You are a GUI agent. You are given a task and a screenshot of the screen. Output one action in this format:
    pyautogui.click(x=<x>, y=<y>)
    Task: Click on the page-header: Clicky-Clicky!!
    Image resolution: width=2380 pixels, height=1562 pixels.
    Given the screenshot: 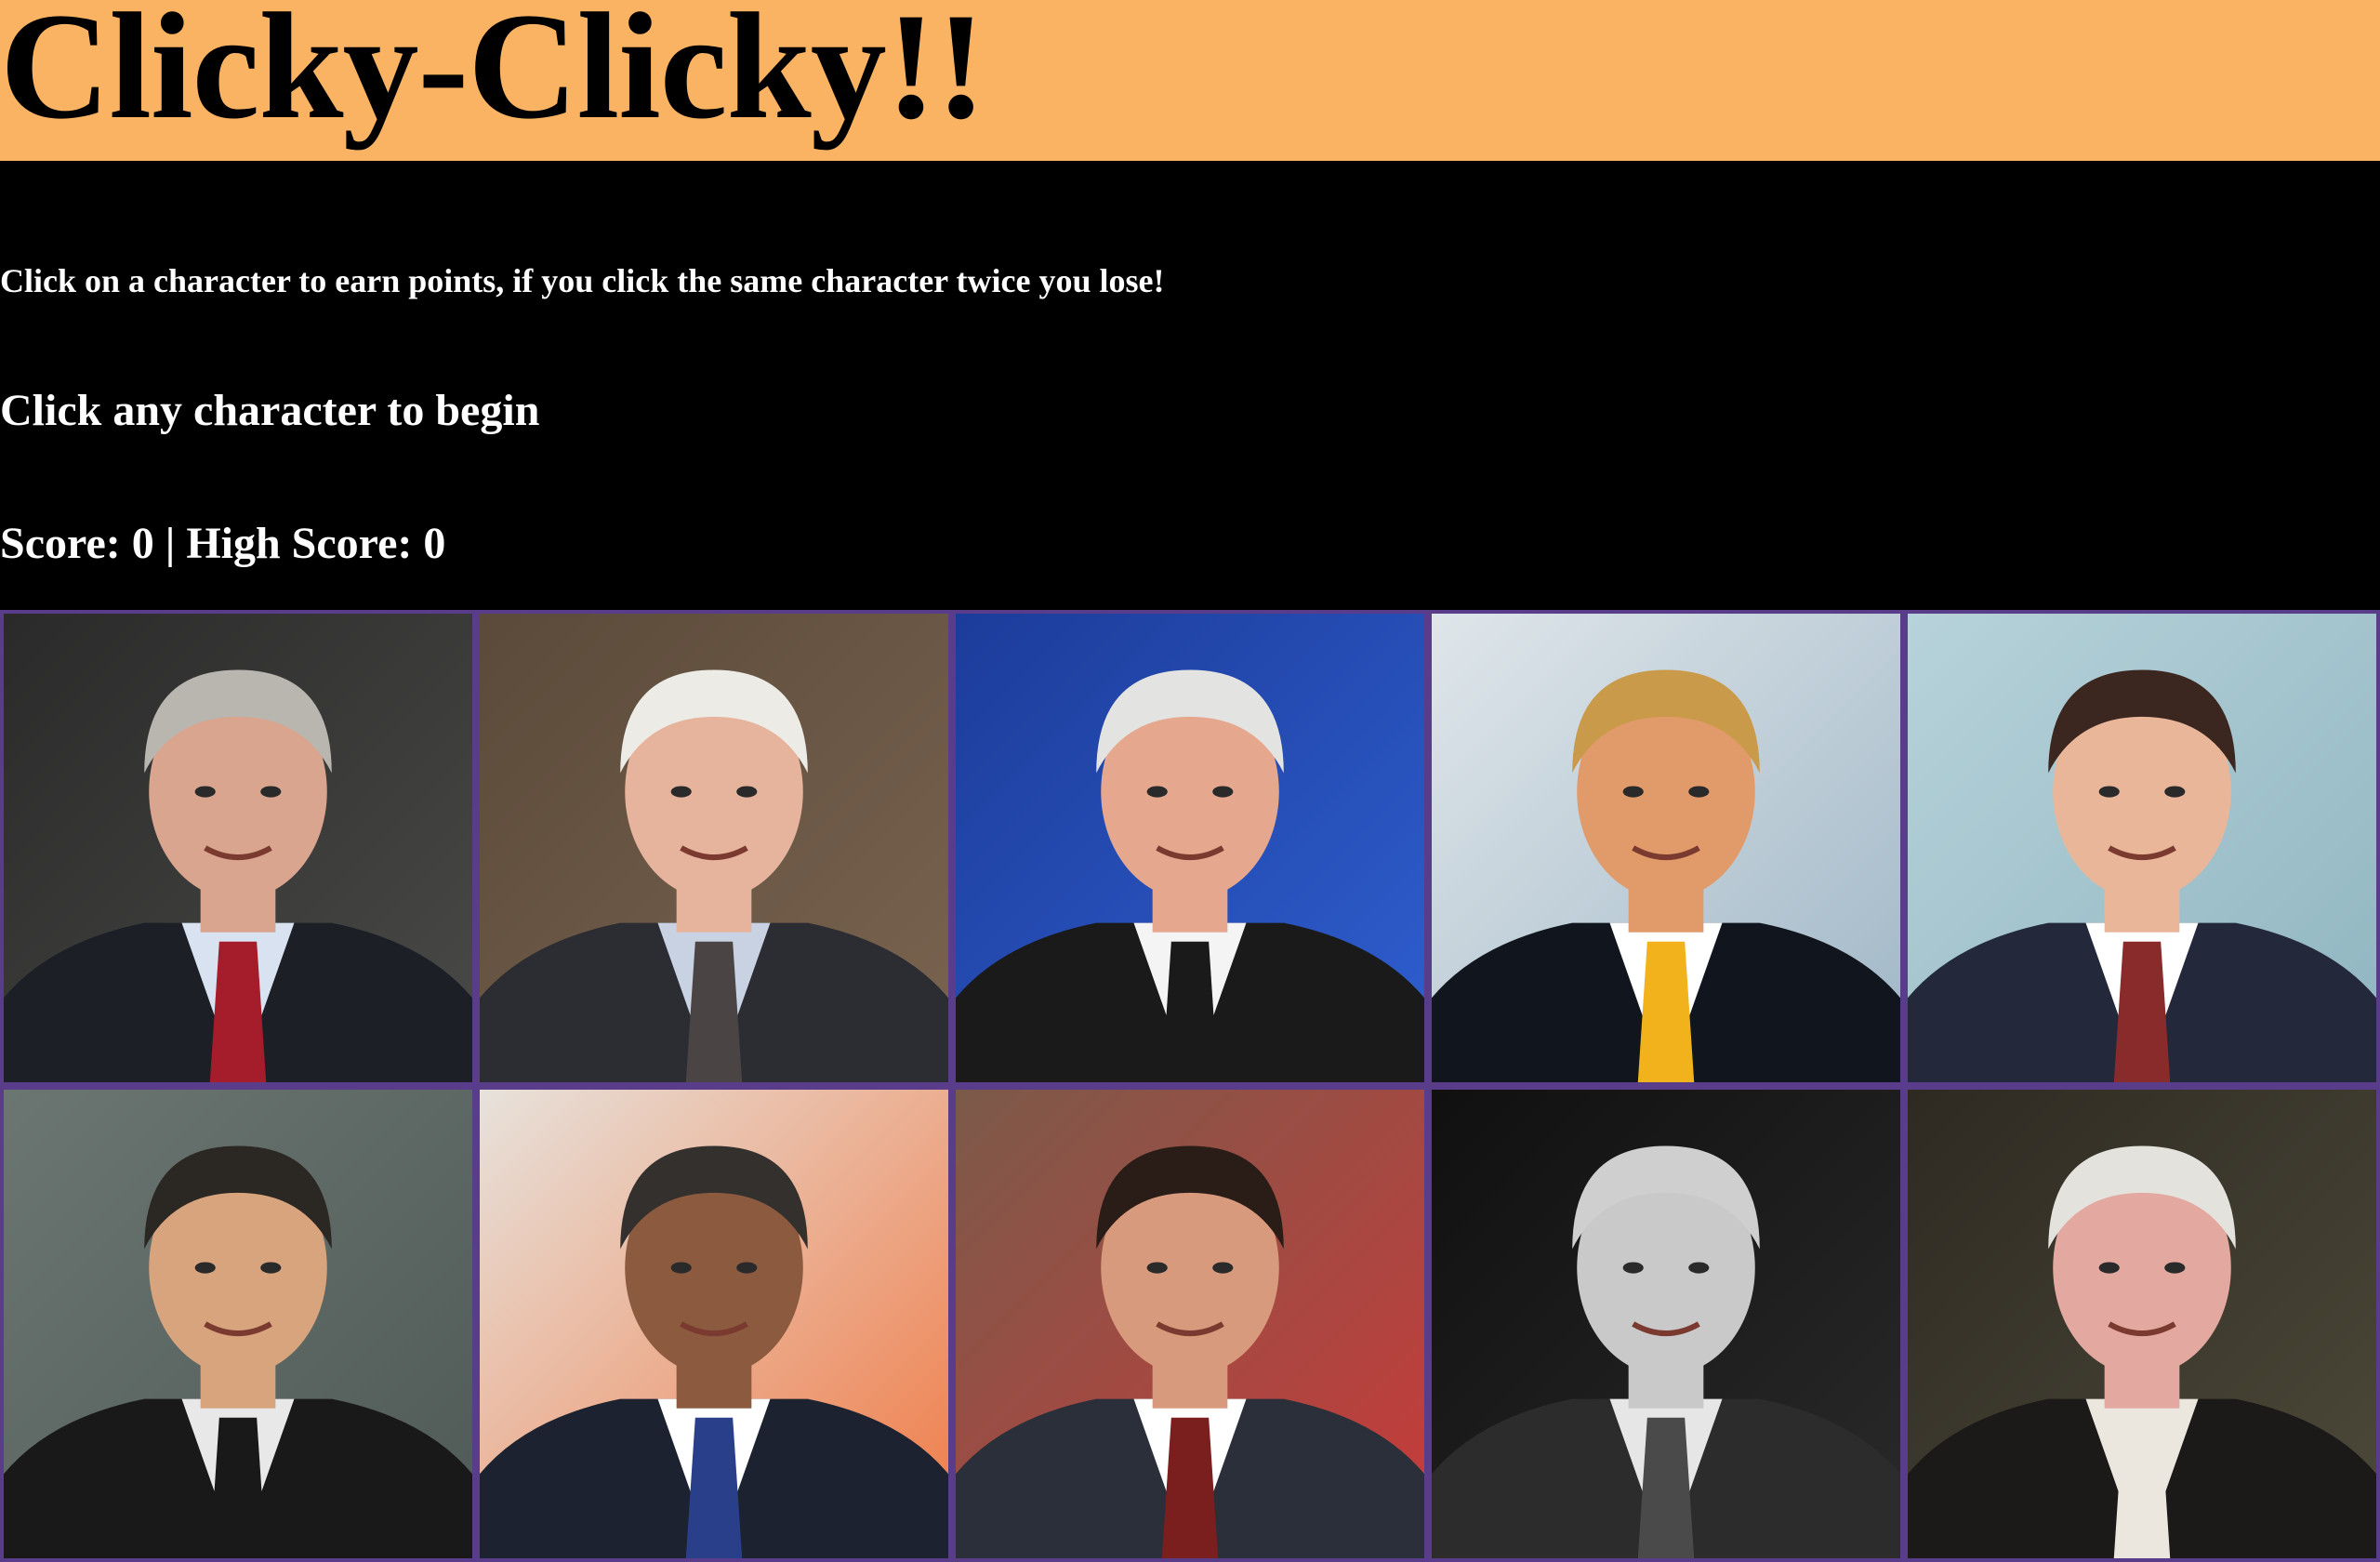 What is the action you would take?
    pyautogui.click(x=1190, y=80)
    